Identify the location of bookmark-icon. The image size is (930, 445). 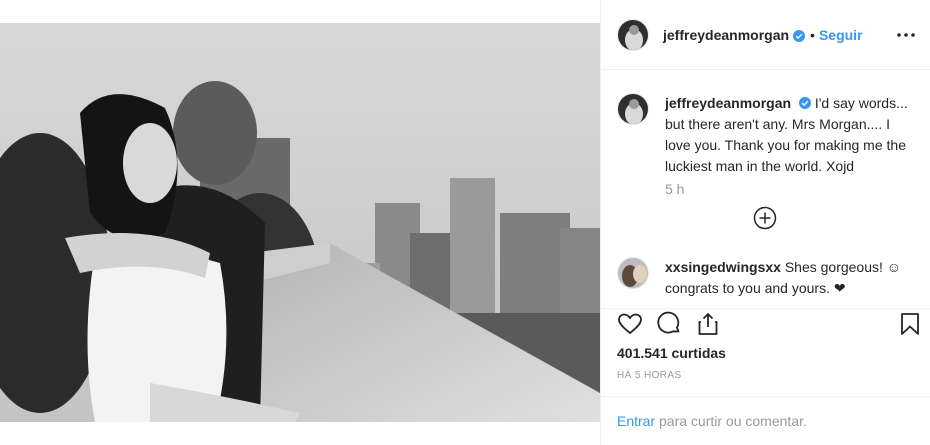
(910, 324).